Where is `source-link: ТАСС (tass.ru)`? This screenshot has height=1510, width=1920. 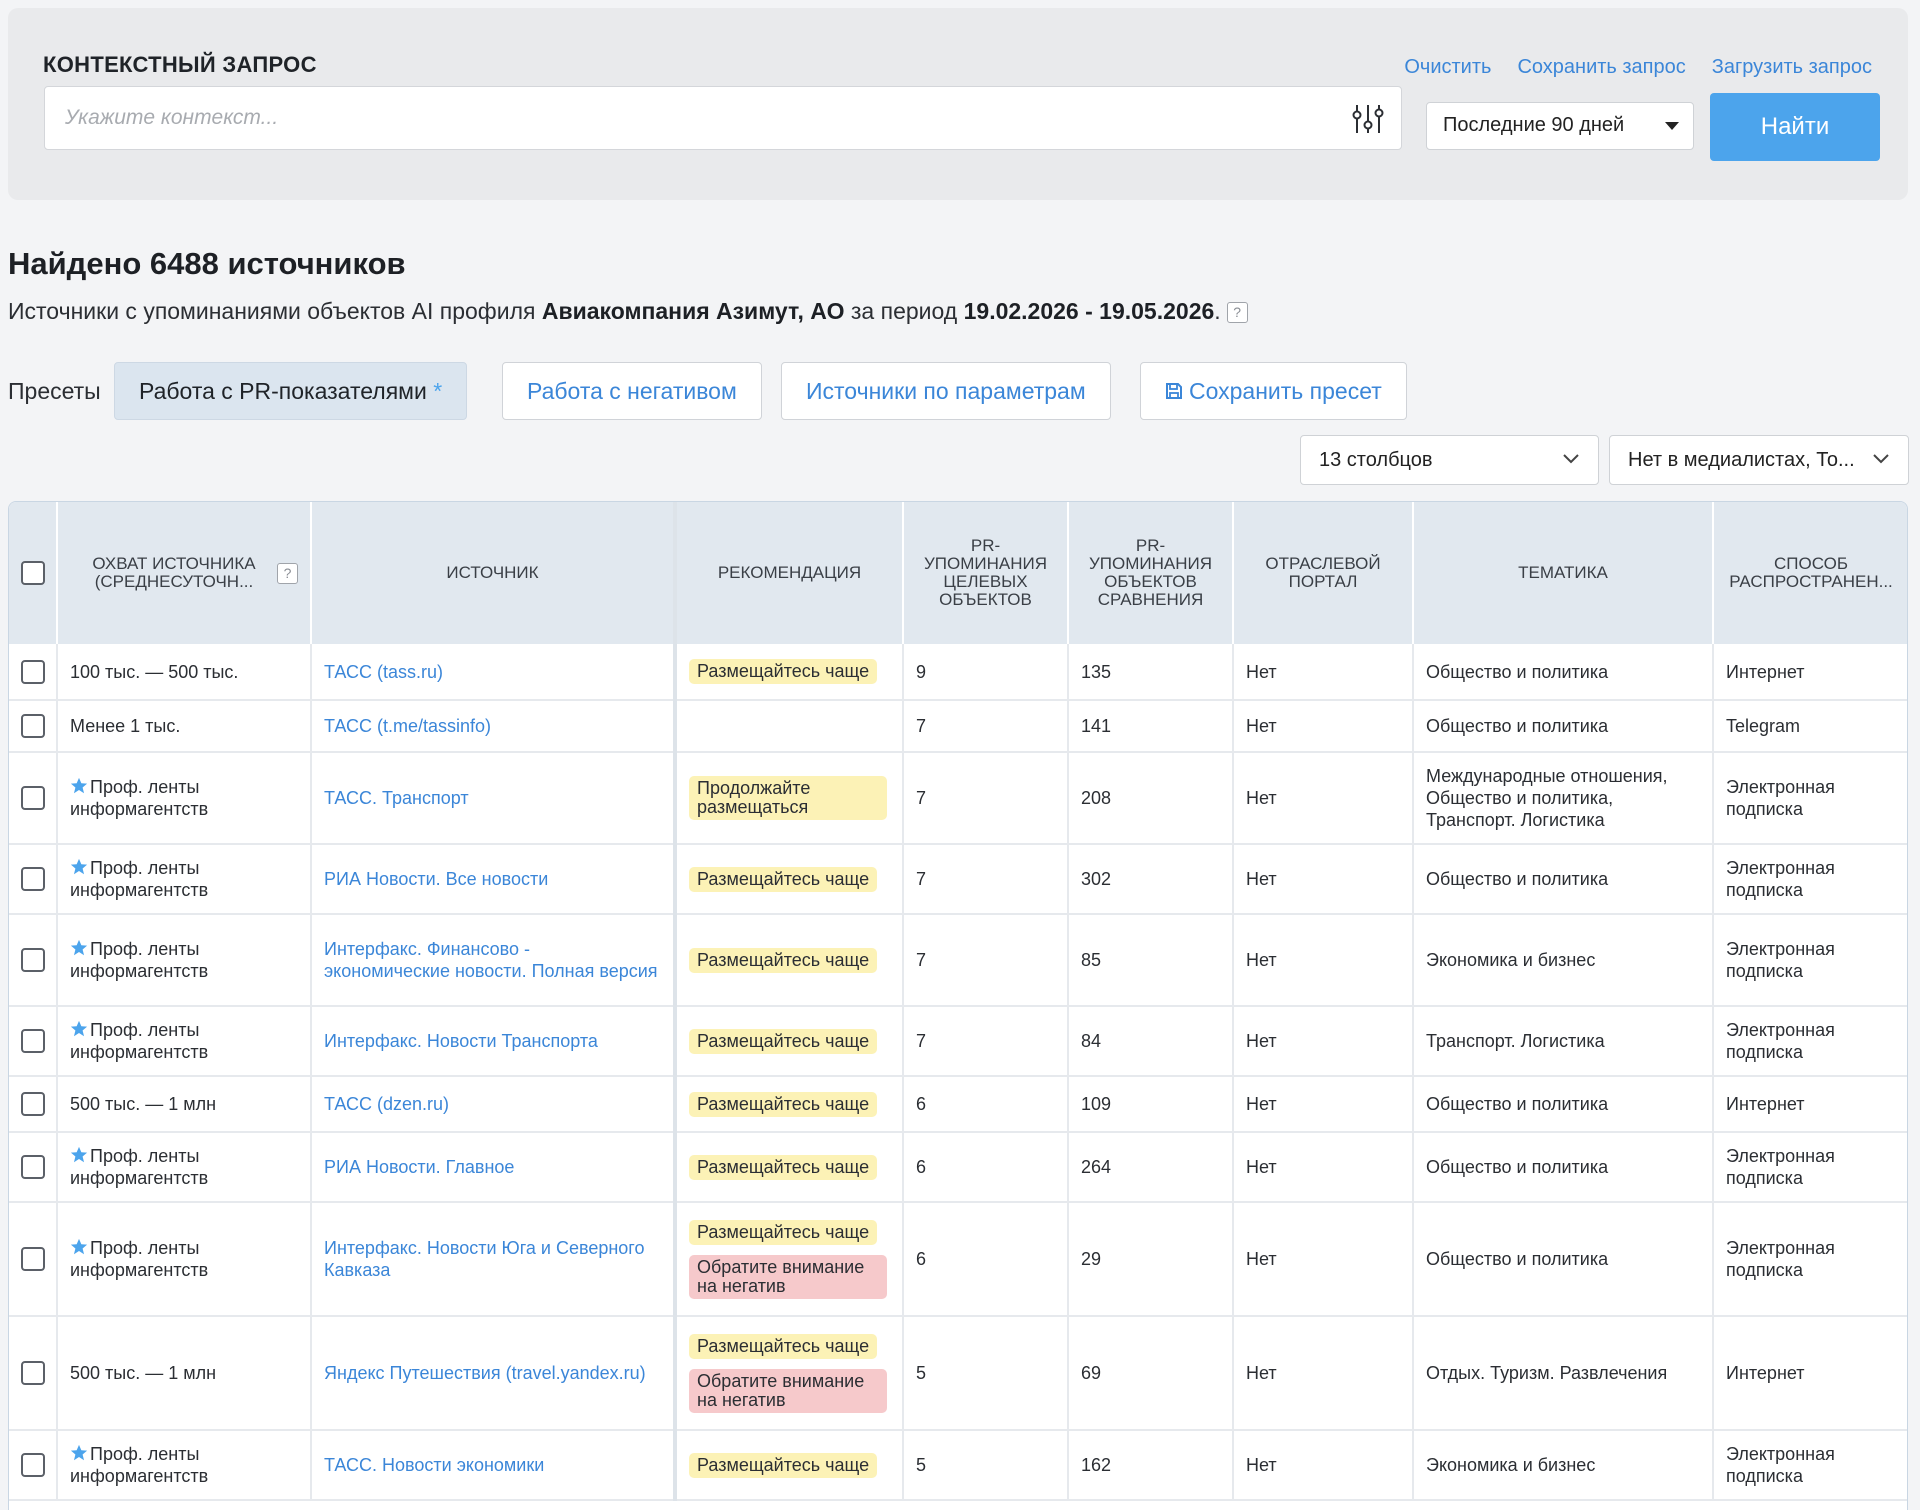 source-link: ТАСС (tass.ru) is located at coordinates (383, 672).